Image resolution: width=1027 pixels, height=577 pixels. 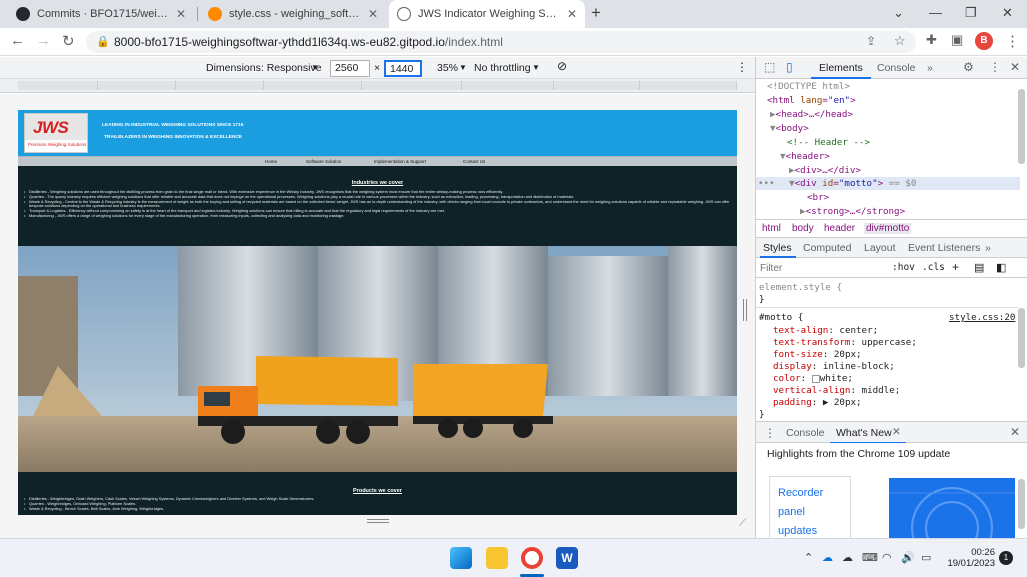 I want to click on throttling-dropdown: No throttling, so click(x=502, y=68).